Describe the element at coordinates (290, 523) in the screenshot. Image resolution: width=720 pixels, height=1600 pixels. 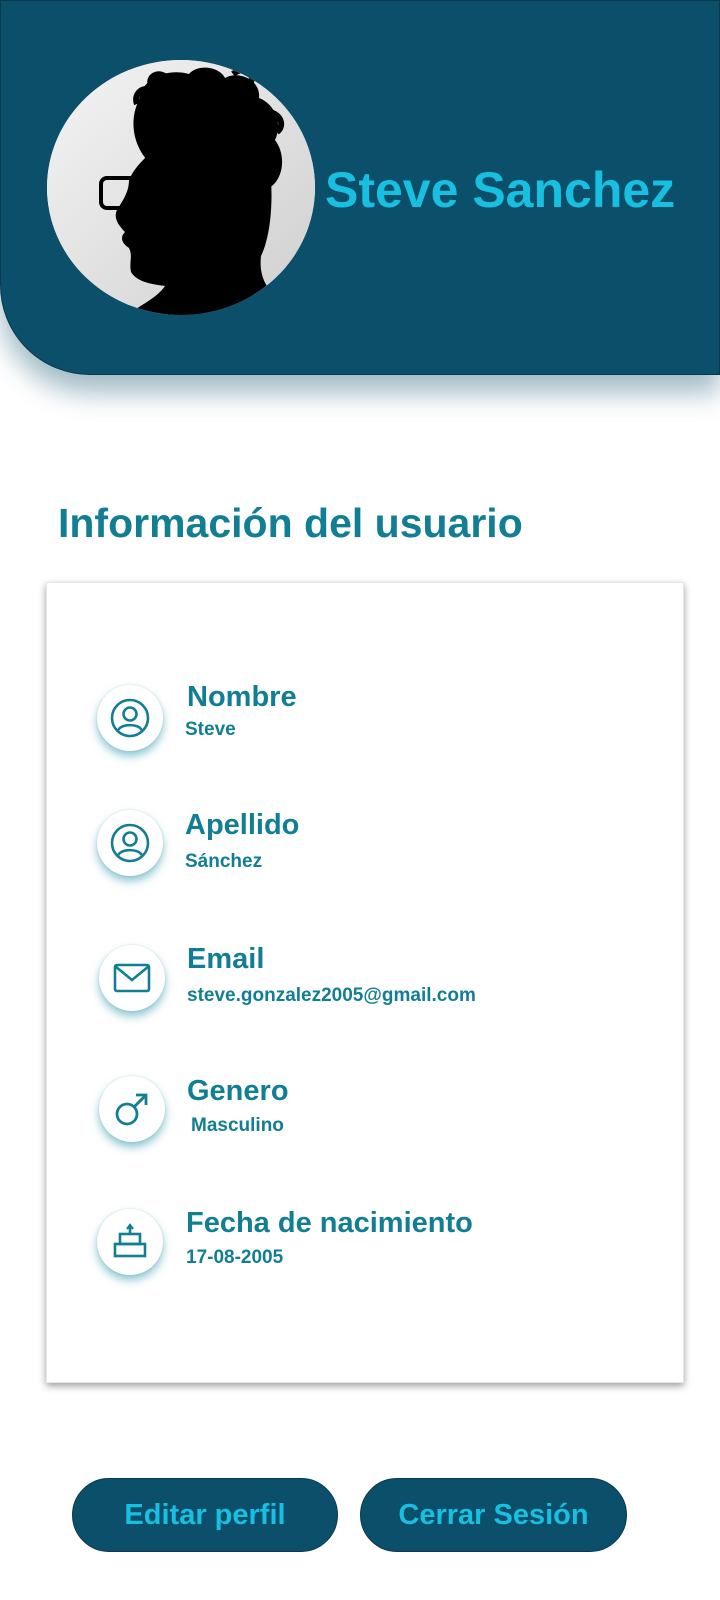
I see `section-title: Información del usuario` at that location.